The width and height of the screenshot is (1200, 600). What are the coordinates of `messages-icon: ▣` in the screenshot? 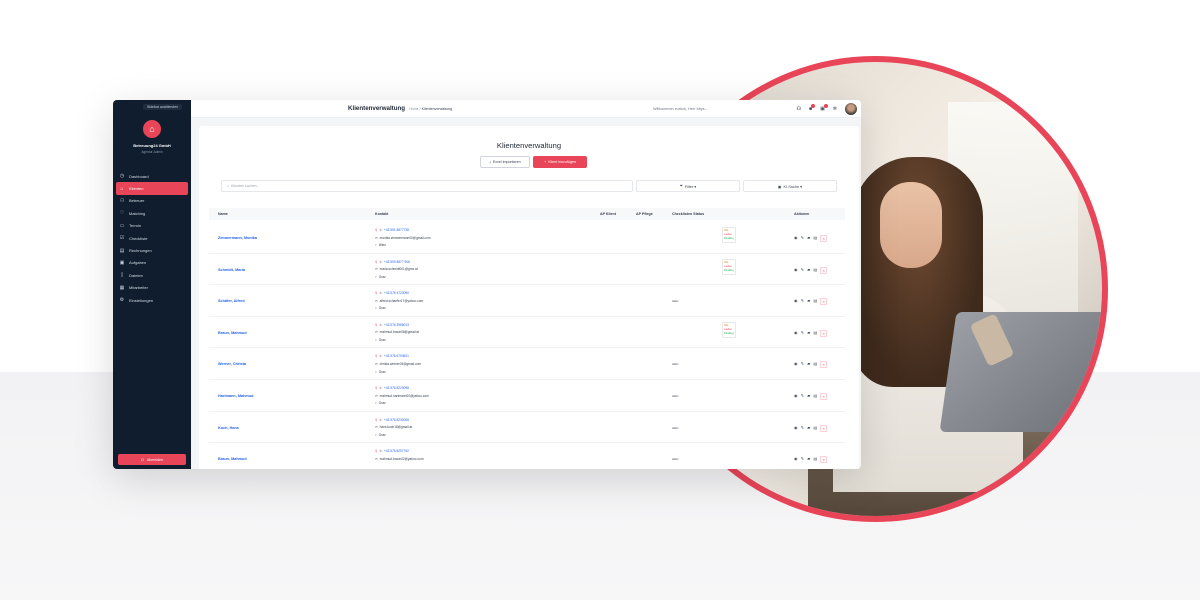 It's located at (824, 107).